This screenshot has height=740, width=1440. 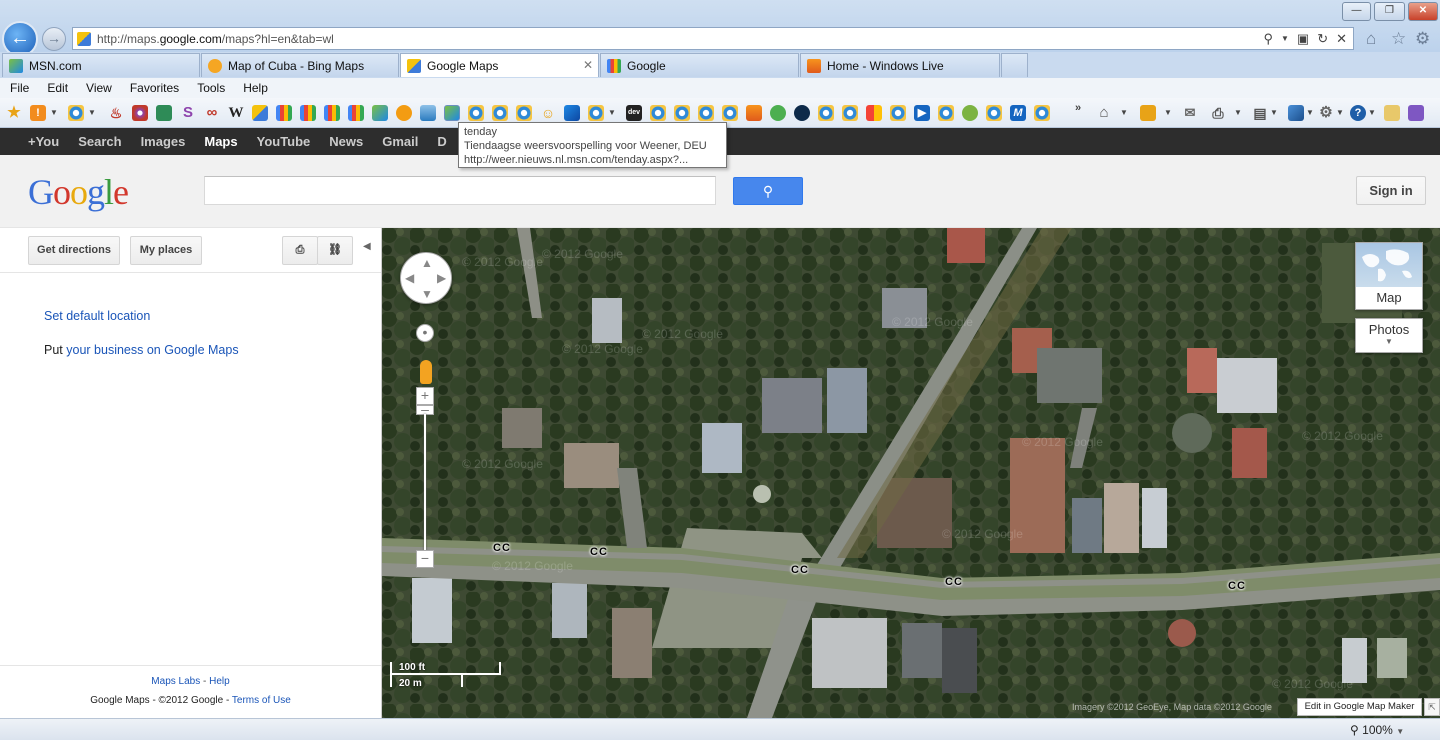 I want to click on search-icon: ⚲, so click(x=1268, y=39).